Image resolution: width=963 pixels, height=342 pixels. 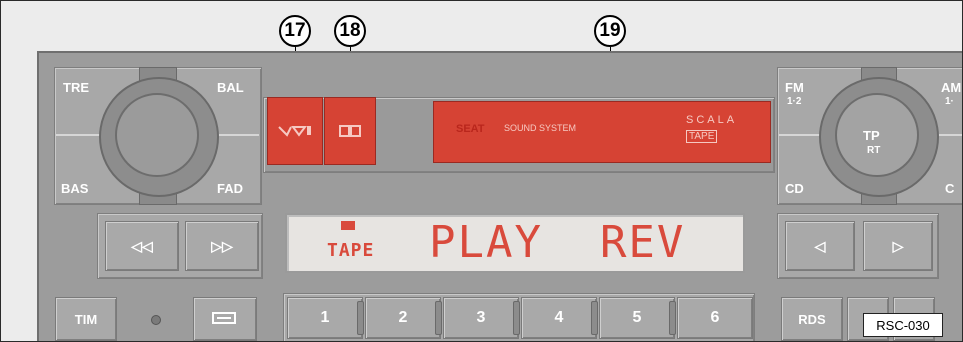 I want to click on preset-label-6: 6, so click(x=715, y=317).